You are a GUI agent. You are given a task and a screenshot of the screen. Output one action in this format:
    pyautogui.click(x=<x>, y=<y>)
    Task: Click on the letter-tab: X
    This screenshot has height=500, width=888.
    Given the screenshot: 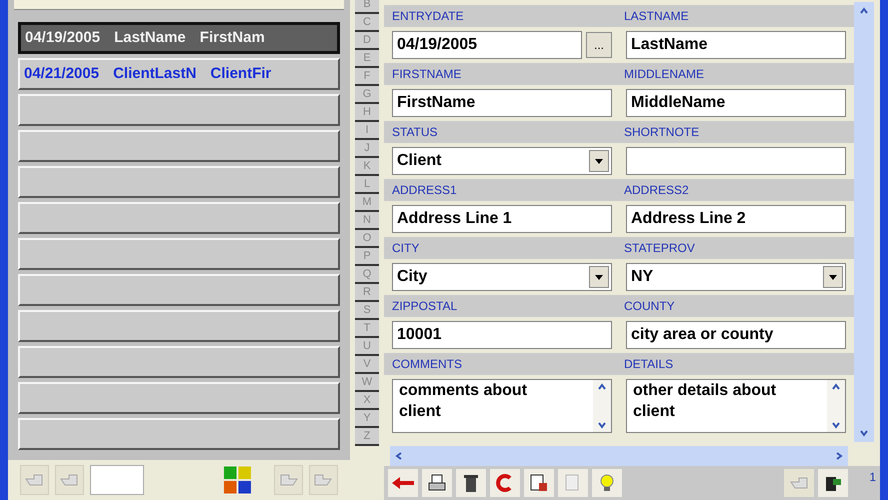 What is the action you would take?
    pyautogui.click(x=367, y=401)
    